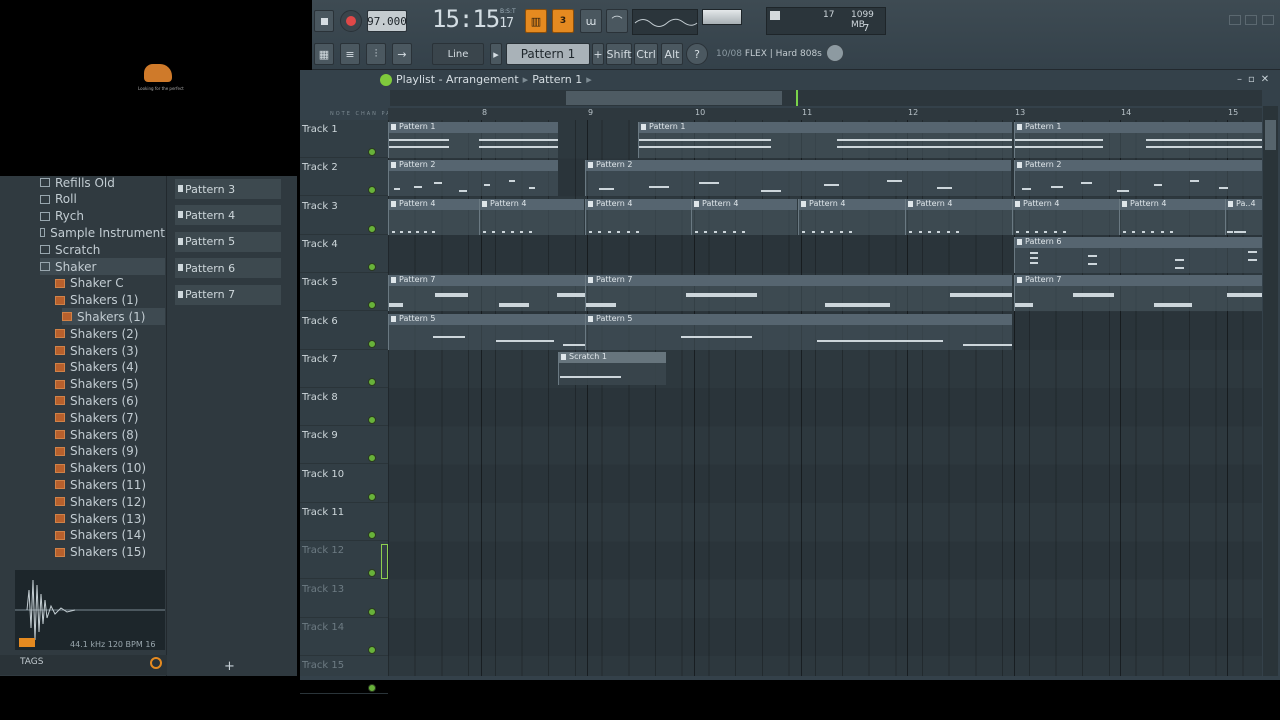 This screenshot has width=1280, height=720. What do you see at coordinates (617, 21) in the screenshot?
I see `metronome-icon: ⌒` at bounding box center [617, 21].